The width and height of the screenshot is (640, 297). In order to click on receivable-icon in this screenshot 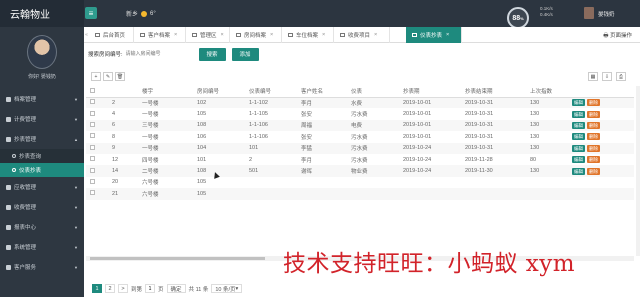, I will do `click(8, 187)`.